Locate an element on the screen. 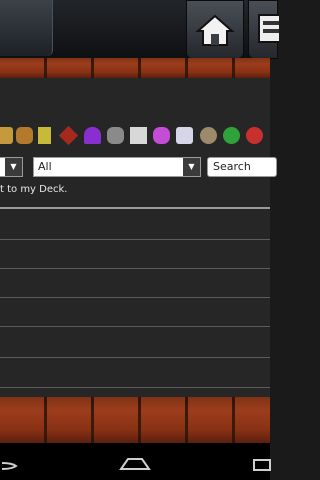  home-button is located at coordinates (215, 29).